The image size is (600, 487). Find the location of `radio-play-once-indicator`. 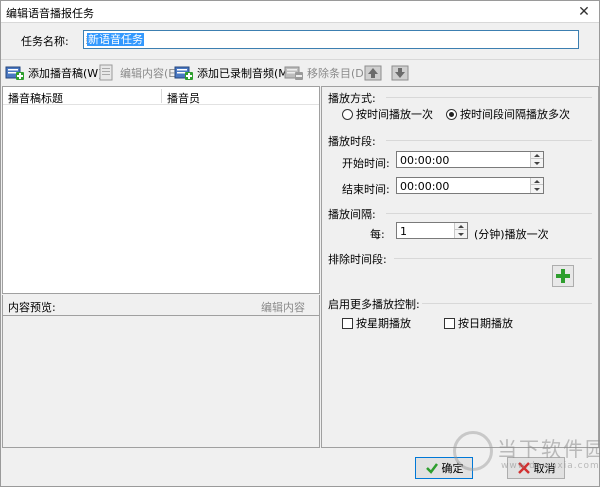

radio-play-once-indicator is located at coordinates (347, 114).